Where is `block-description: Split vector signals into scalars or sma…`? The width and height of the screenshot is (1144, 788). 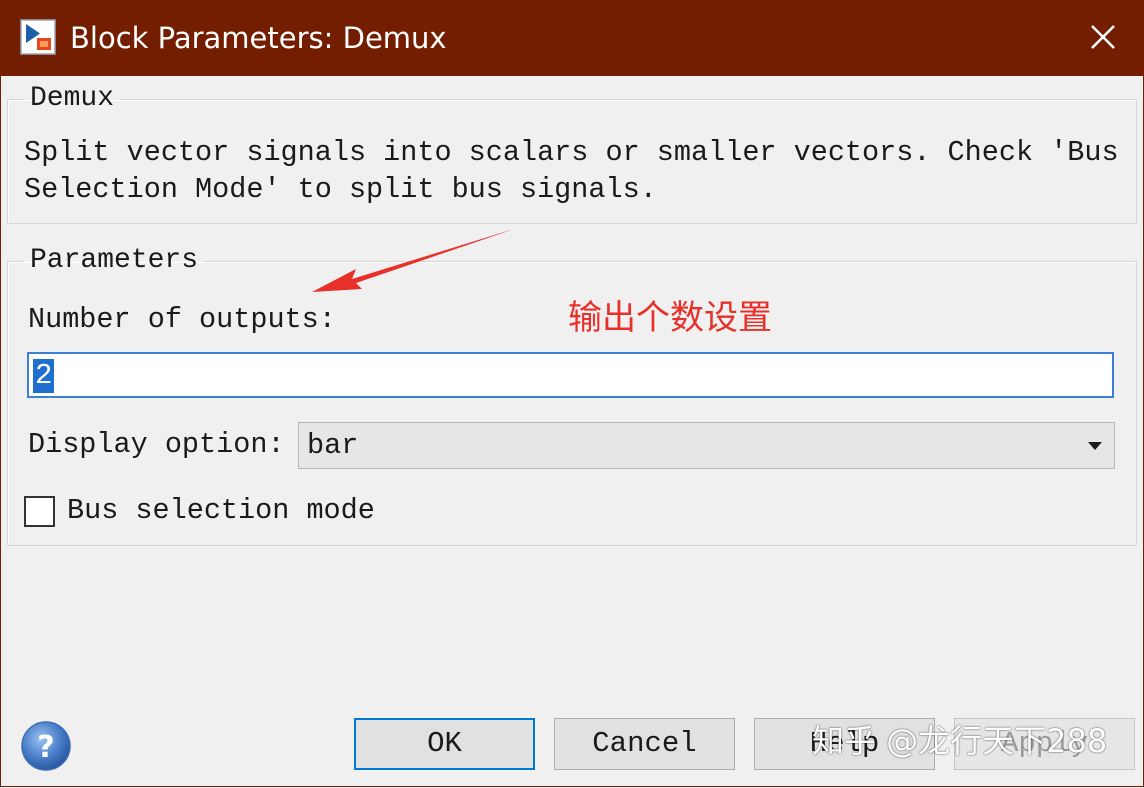 block-description: Split vector signals into scalars or sma… is located at coordinates (571, 171).